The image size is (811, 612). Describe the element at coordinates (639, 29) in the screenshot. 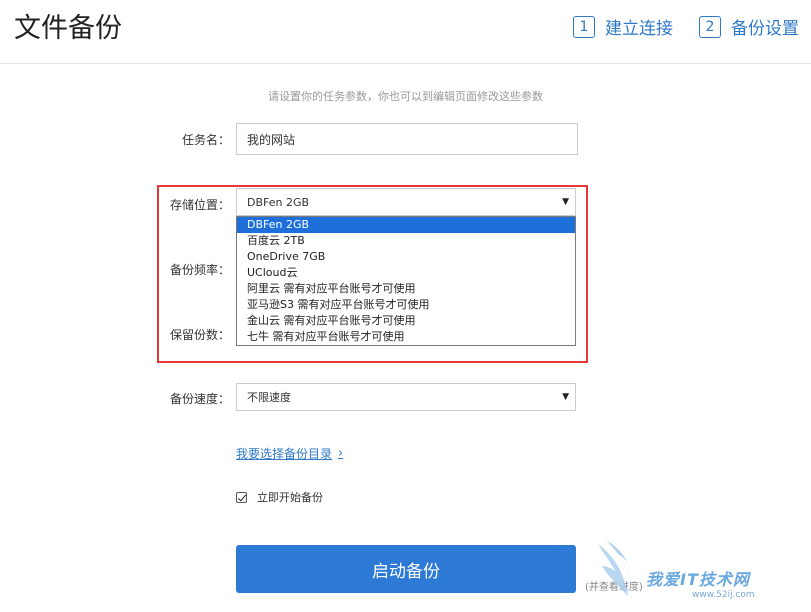

I see `step-label: 建立连接` at that location.